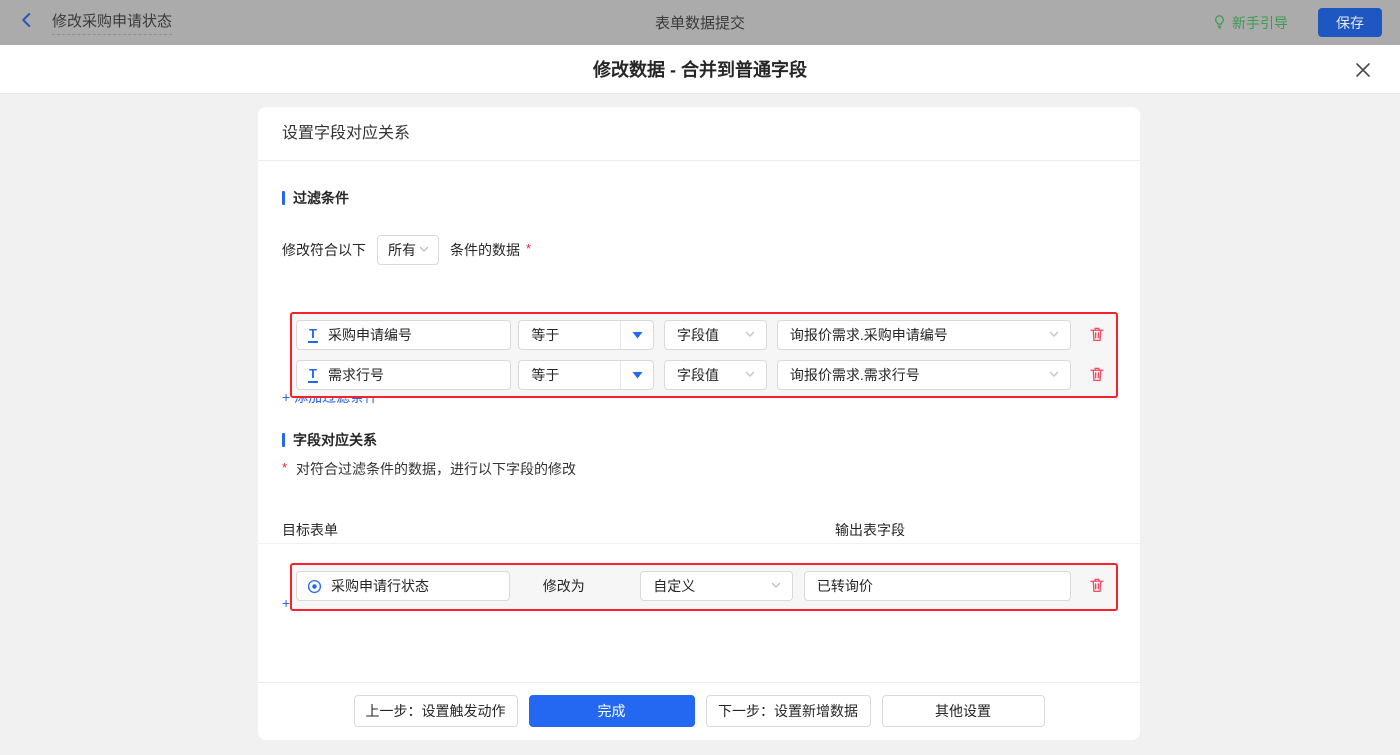  What do you see at coordinates (1350, 22) in the screenshot?
I see `save-button: 保存` at bounding box center [1350, 22].